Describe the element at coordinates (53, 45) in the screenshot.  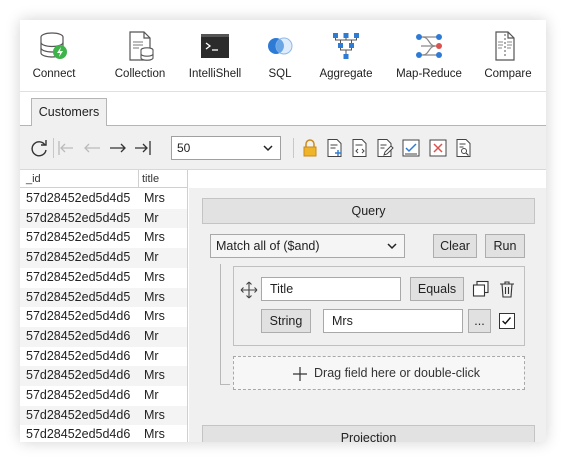
I see `connect-icon` at that location.